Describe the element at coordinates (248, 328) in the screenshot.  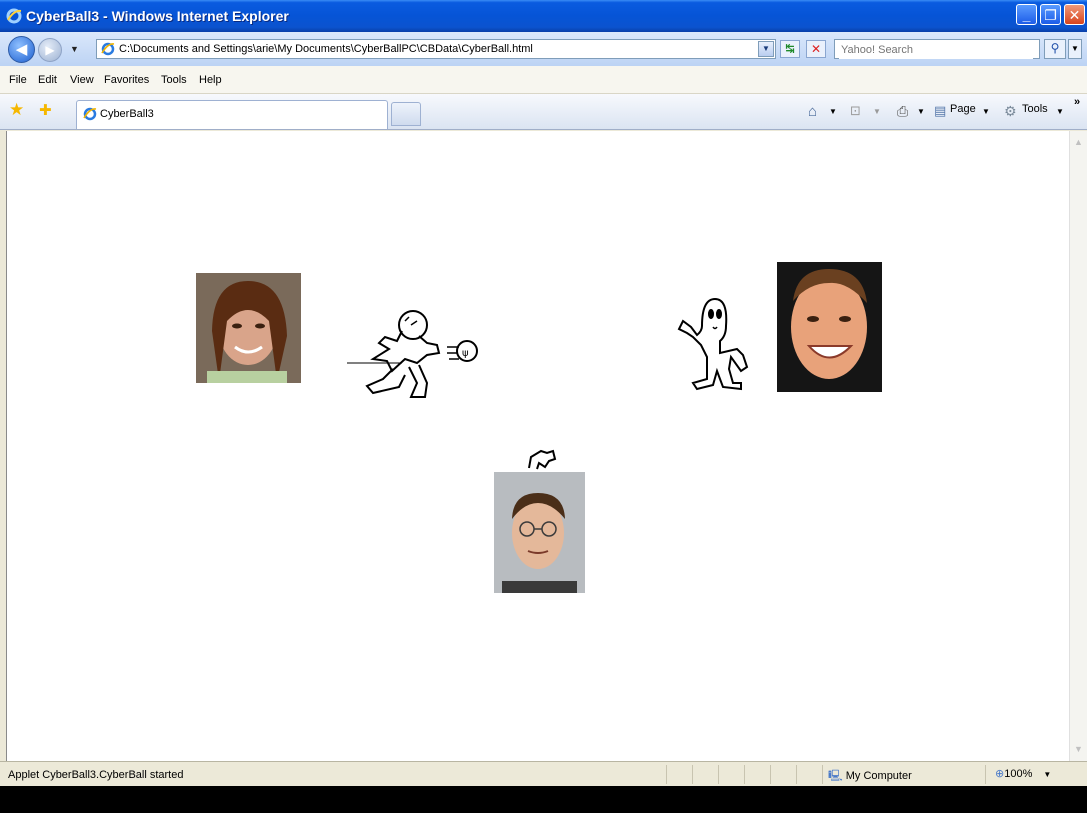
I see `left-player-photo` at that location.